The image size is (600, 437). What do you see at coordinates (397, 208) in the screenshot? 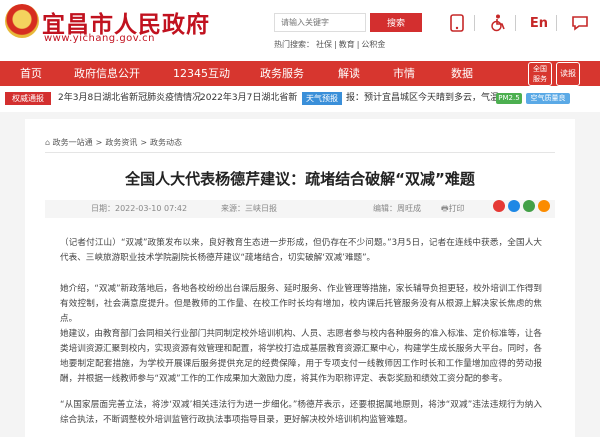
I see `article-editor: 编辑：周旺成` at bounding box center [397, 208].